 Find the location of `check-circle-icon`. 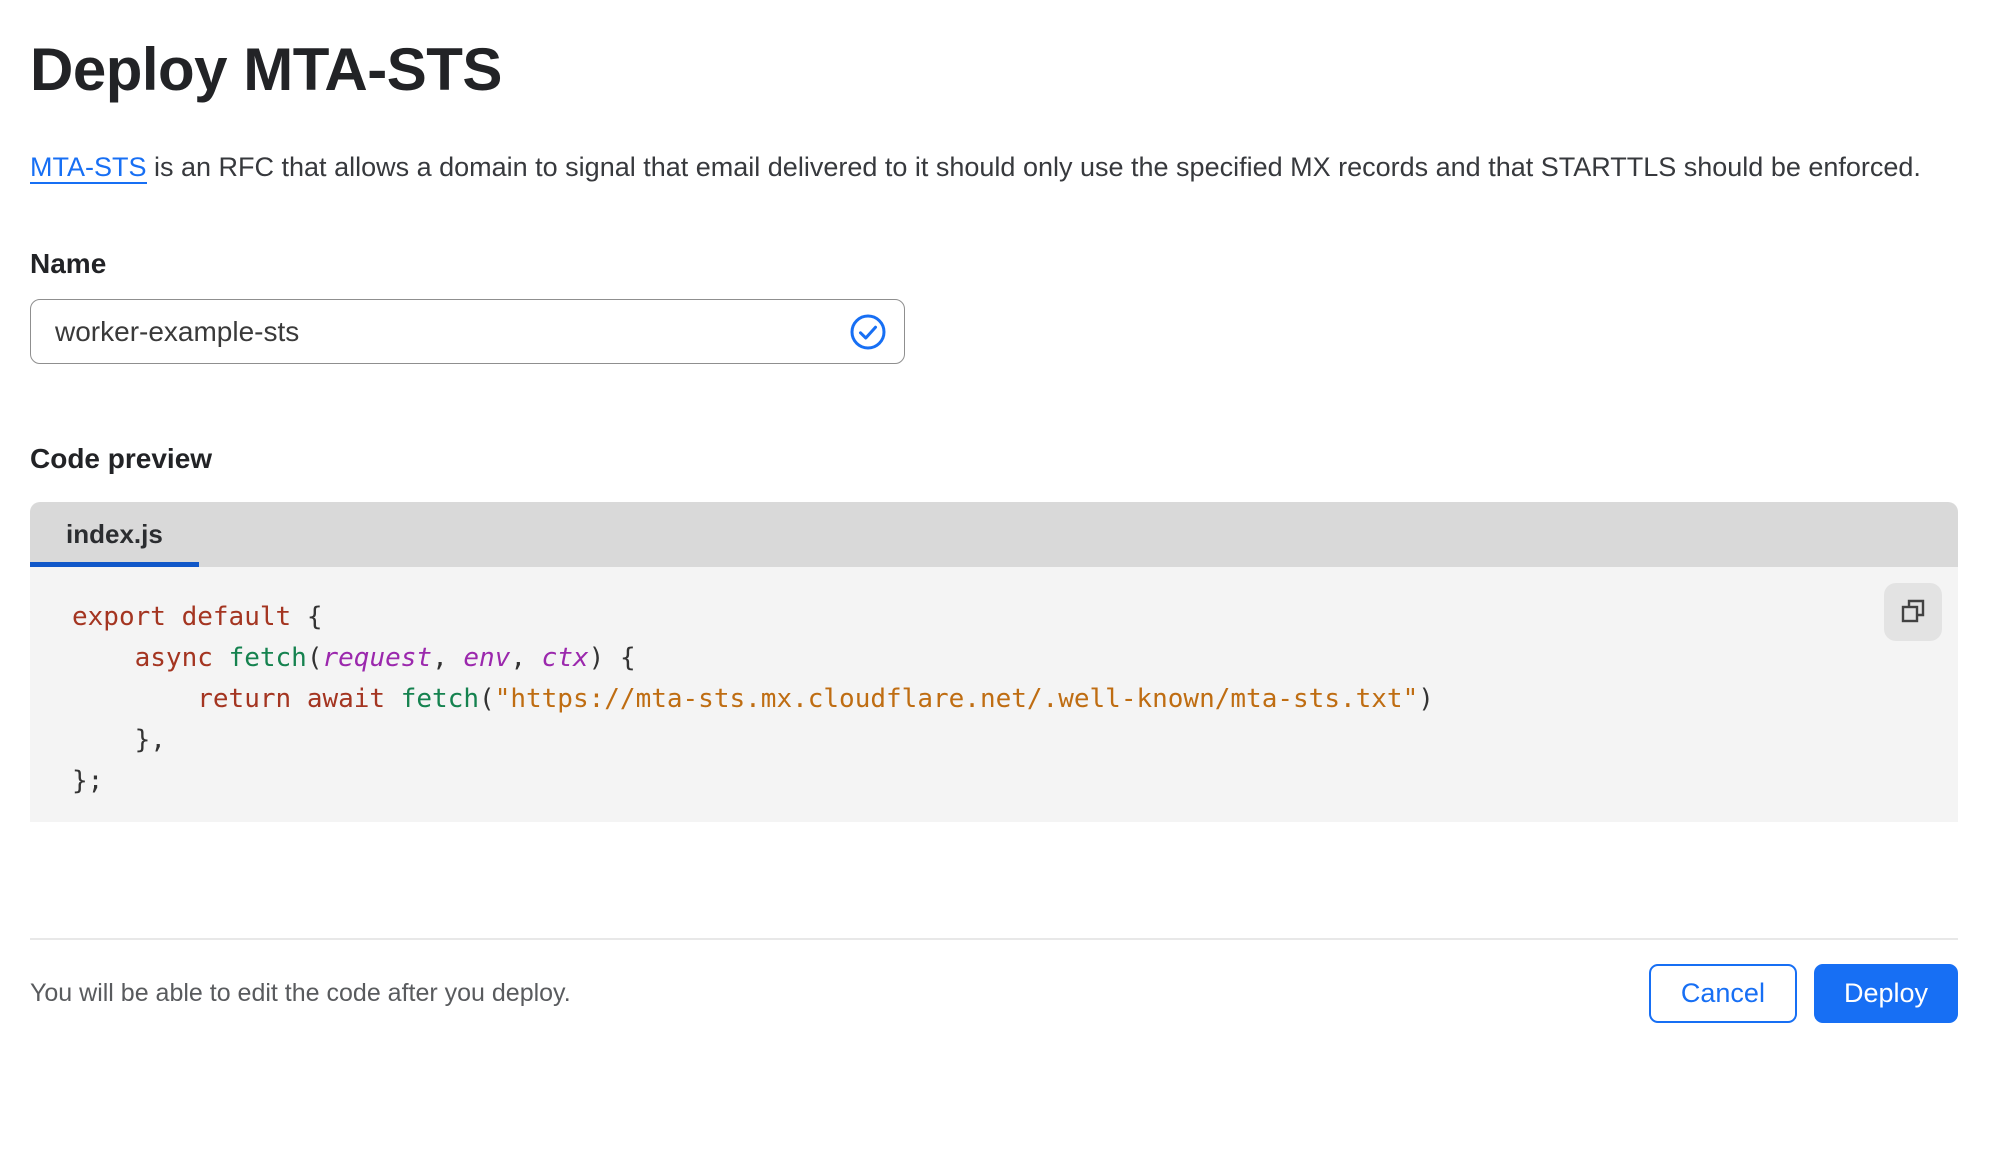

check-circle-icon is located at coordinates (868, 332).